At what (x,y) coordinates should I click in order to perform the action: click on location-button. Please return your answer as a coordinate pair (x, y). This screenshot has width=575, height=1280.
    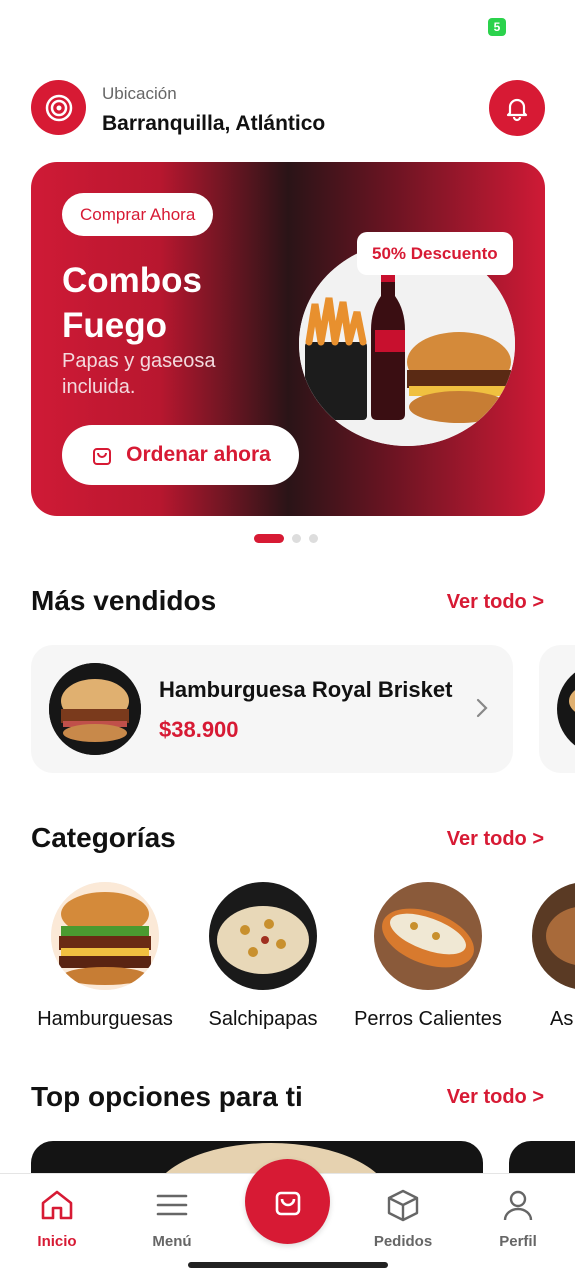
    Looking at the image, I should click on (58, 107).